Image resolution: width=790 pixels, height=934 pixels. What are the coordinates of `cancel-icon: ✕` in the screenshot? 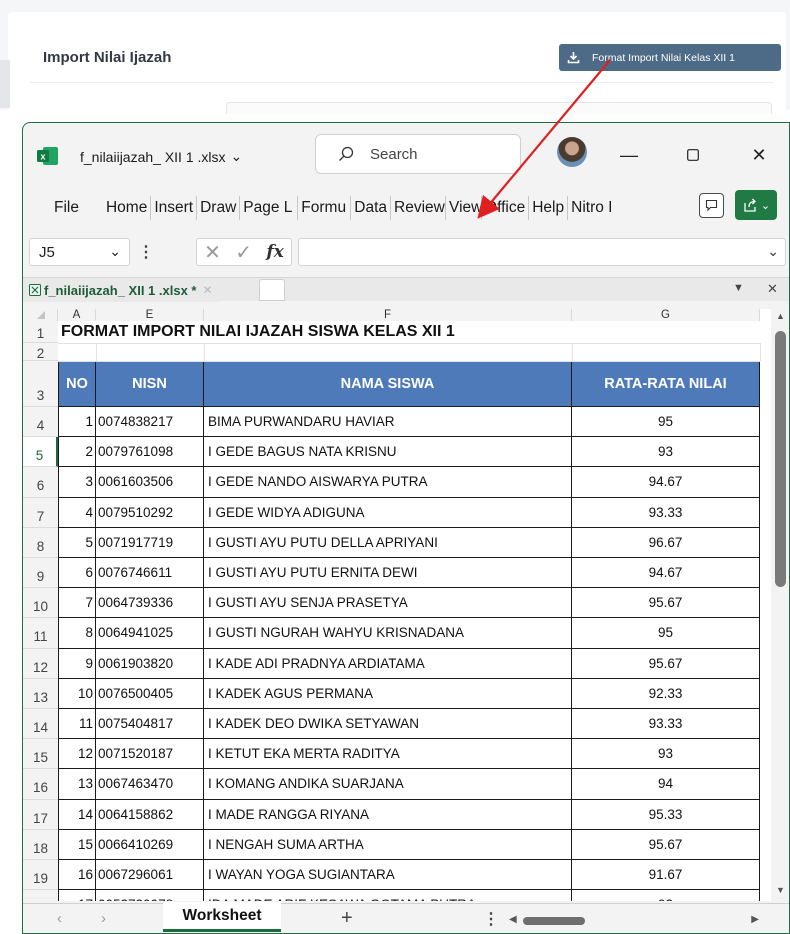 It's located at (212, 252).